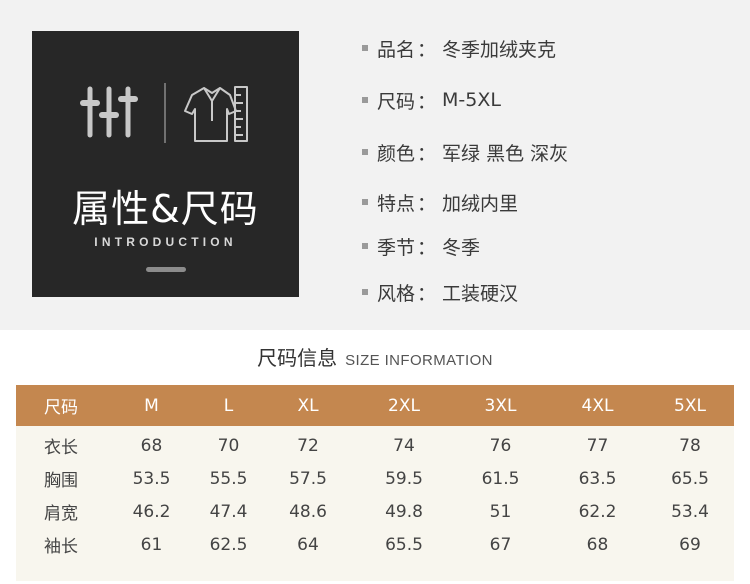 The width and height of the screenshot is (750, 584). What do you see at coordinates (461, 247) in the screenshot?
I see `attribute-value: 冬季` at bounding box center [461, 247].